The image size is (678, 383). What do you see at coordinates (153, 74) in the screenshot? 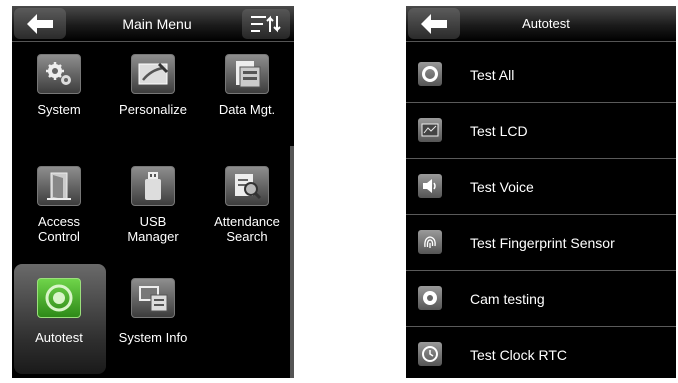
I see `paint-brush-icon` at bounding box center [153, 74].